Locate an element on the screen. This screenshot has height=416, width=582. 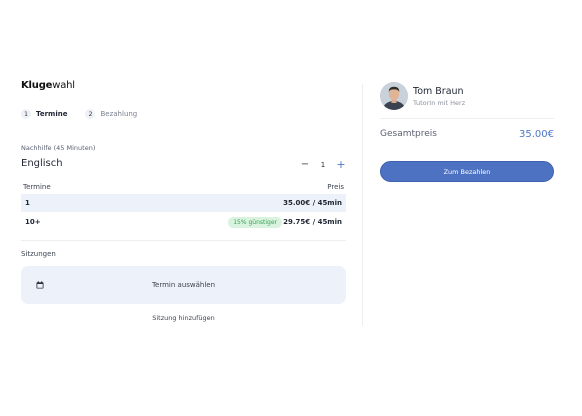
step-label: Bezahlung is located at coordinates (119, 114).